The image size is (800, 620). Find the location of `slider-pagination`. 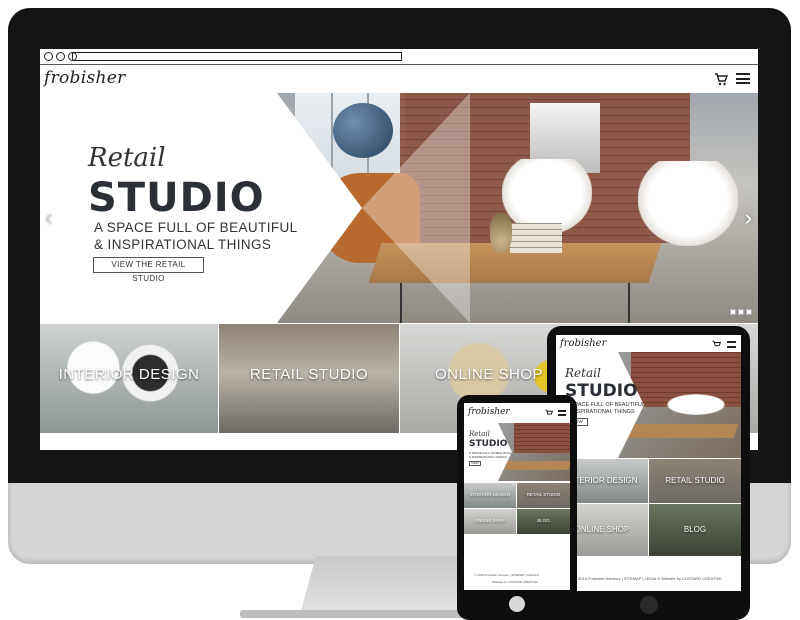

slider-pagination is located at coordinates (741, 312).